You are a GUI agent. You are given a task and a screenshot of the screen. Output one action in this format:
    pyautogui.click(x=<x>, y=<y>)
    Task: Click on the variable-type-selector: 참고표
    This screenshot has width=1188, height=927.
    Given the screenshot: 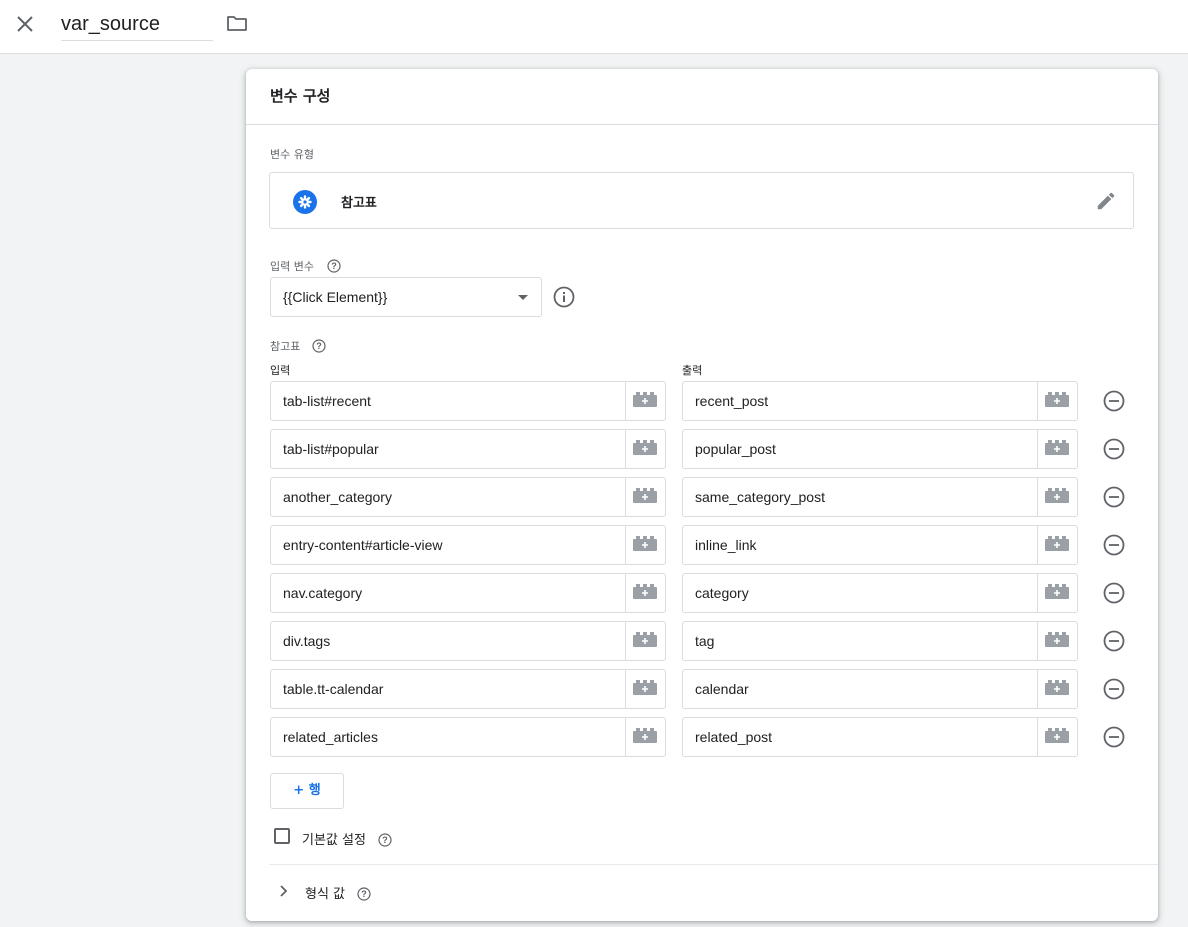 What is the action you would take?
    pyautogui.click(x=701, y=200)
    